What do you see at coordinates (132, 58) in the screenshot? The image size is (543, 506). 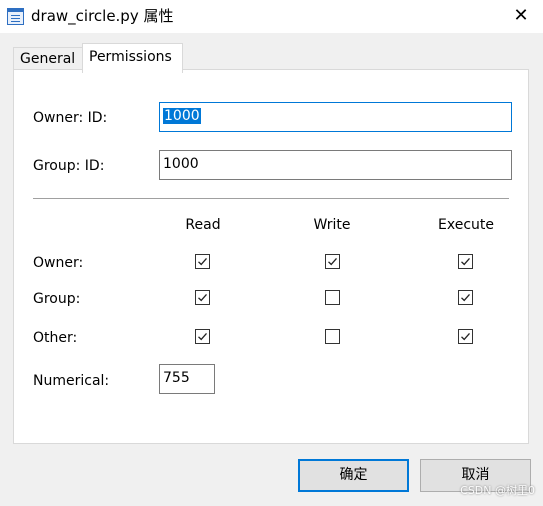 I see `tab-permissions: Permissions` at bounding box center [132, 58].